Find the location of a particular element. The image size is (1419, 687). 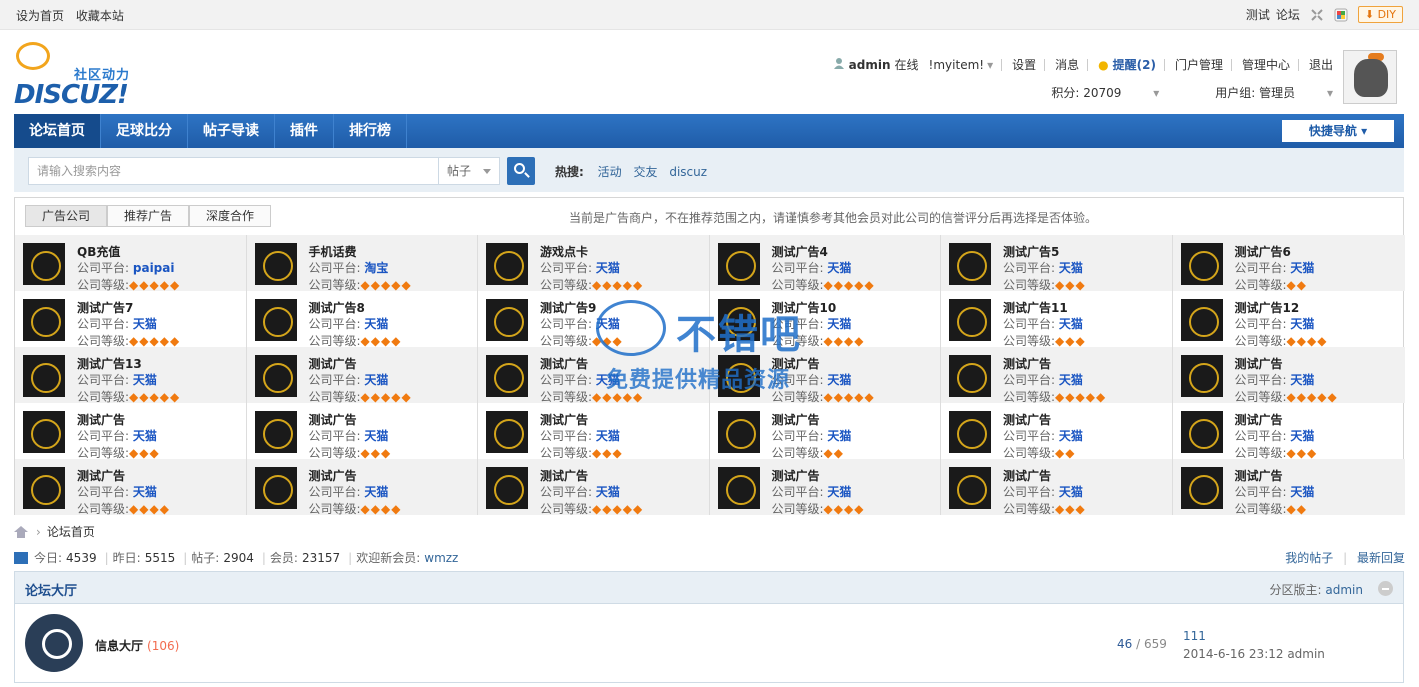

hot-keyword: discuz is located at coordinates (688, 172).